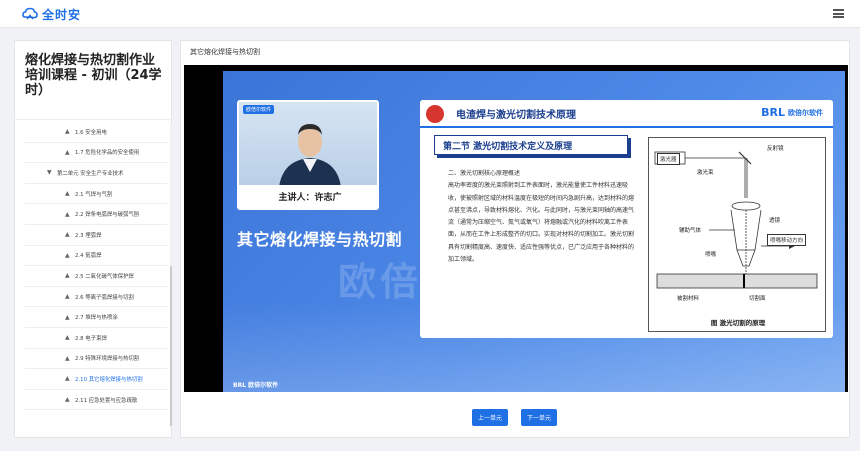 The image size is (860, 451). Describe the element at coordinates (539, 417) in the screenshot. I see `next-unit-button: 下一单元` at that location.